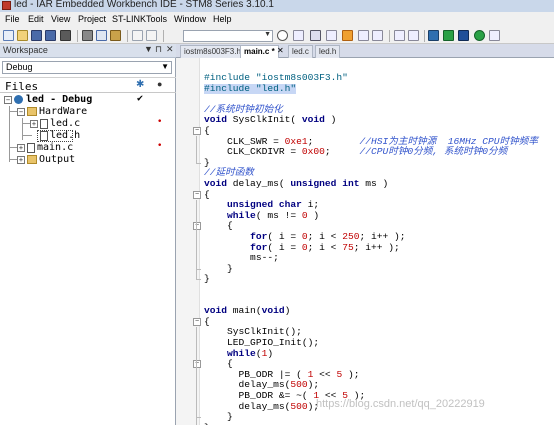 The image size is (554, 425). I want to click on build-icon, so click(448, 35).